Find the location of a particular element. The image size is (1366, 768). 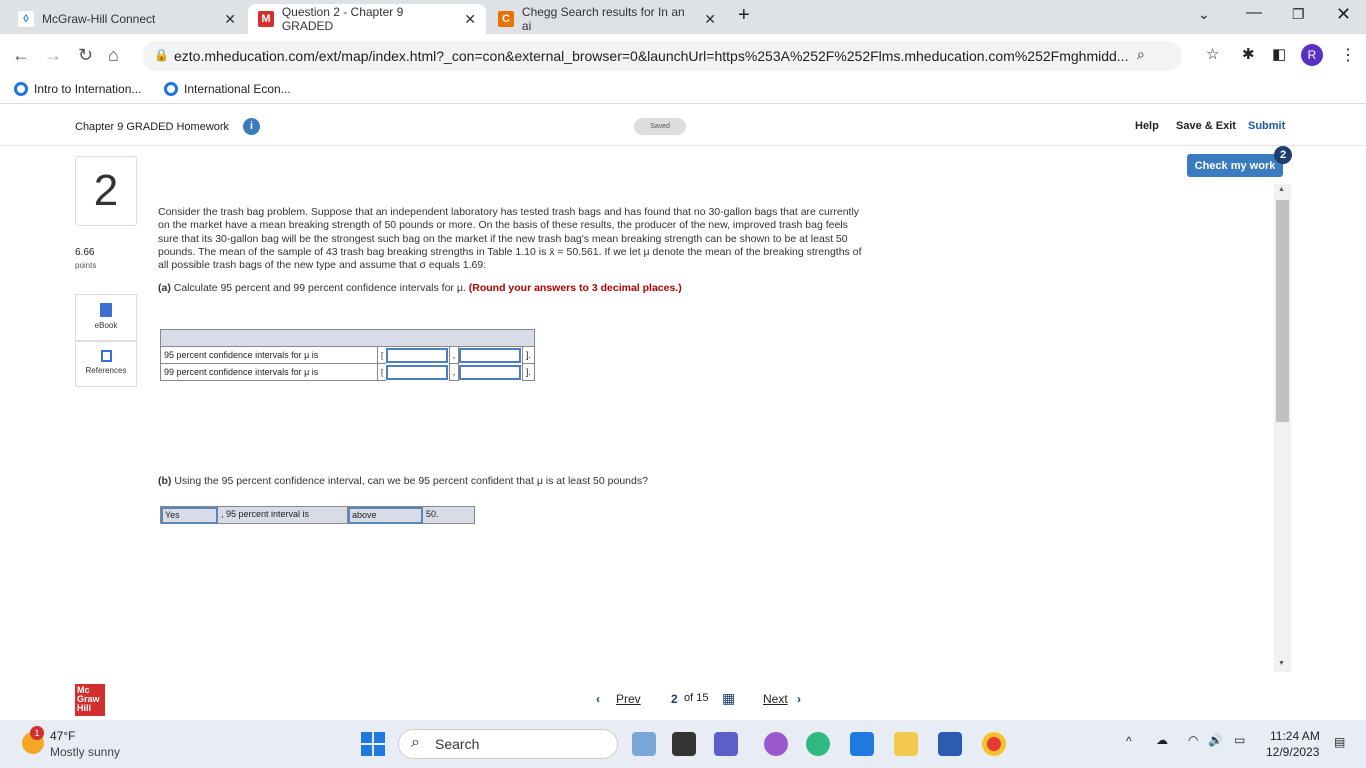

edge-icon is located at coordinates (818, 744).